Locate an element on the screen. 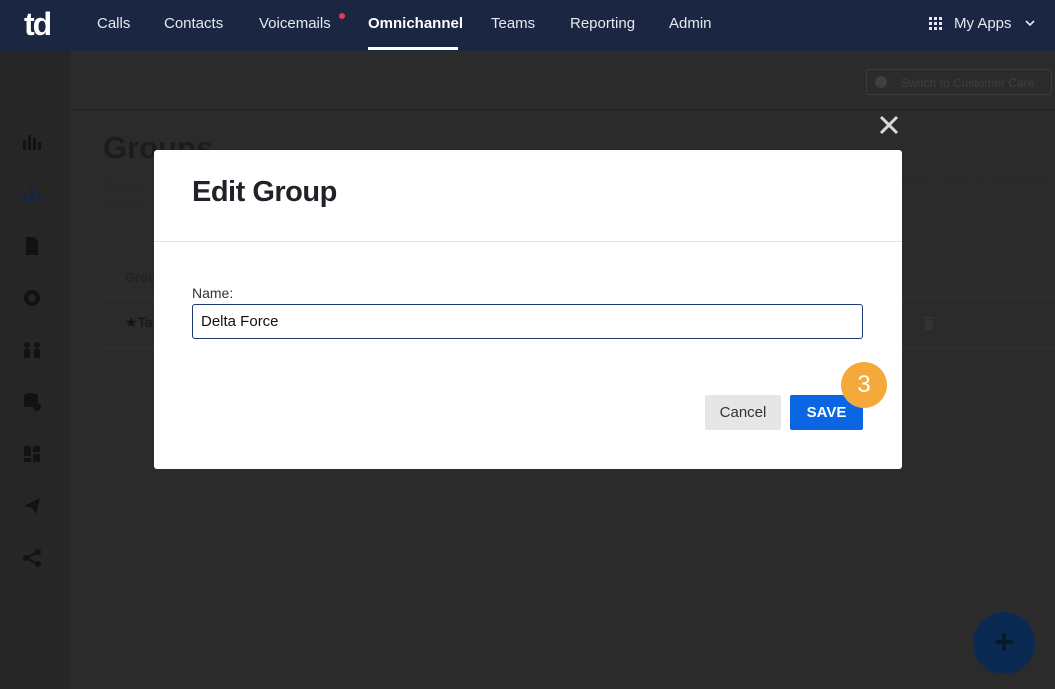  hierarchy-icon is located at coordinates (32, 194).